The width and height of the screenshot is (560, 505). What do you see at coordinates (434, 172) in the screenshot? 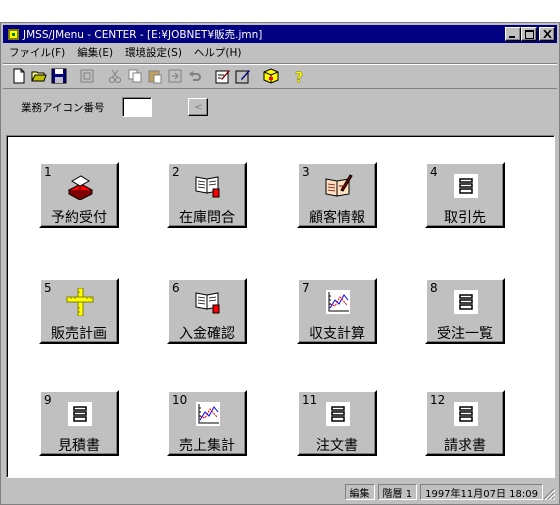
I see `tile-number: 4` at bounding box center [434, 172].